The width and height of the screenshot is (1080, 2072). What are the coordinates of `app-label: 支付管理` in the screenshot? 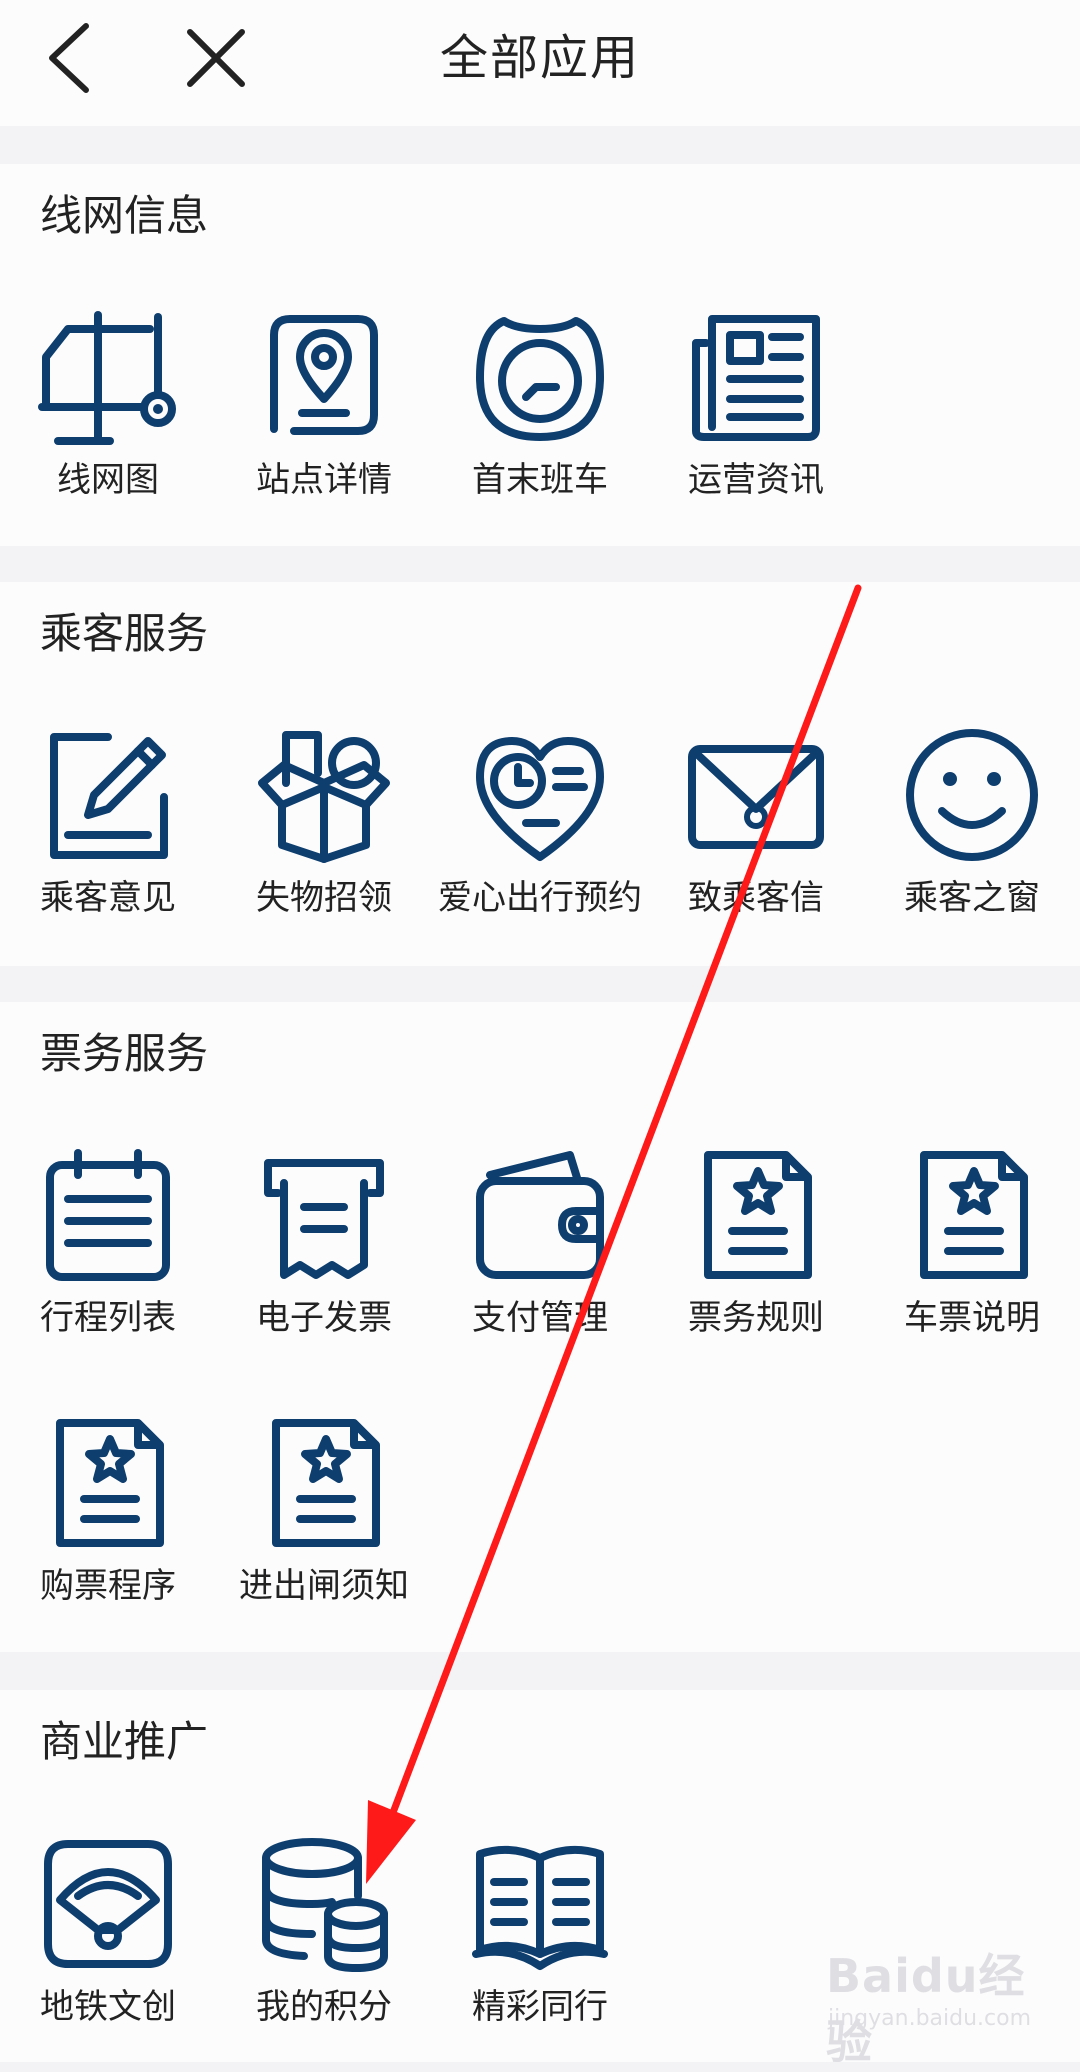 It's located at (540, 1318).